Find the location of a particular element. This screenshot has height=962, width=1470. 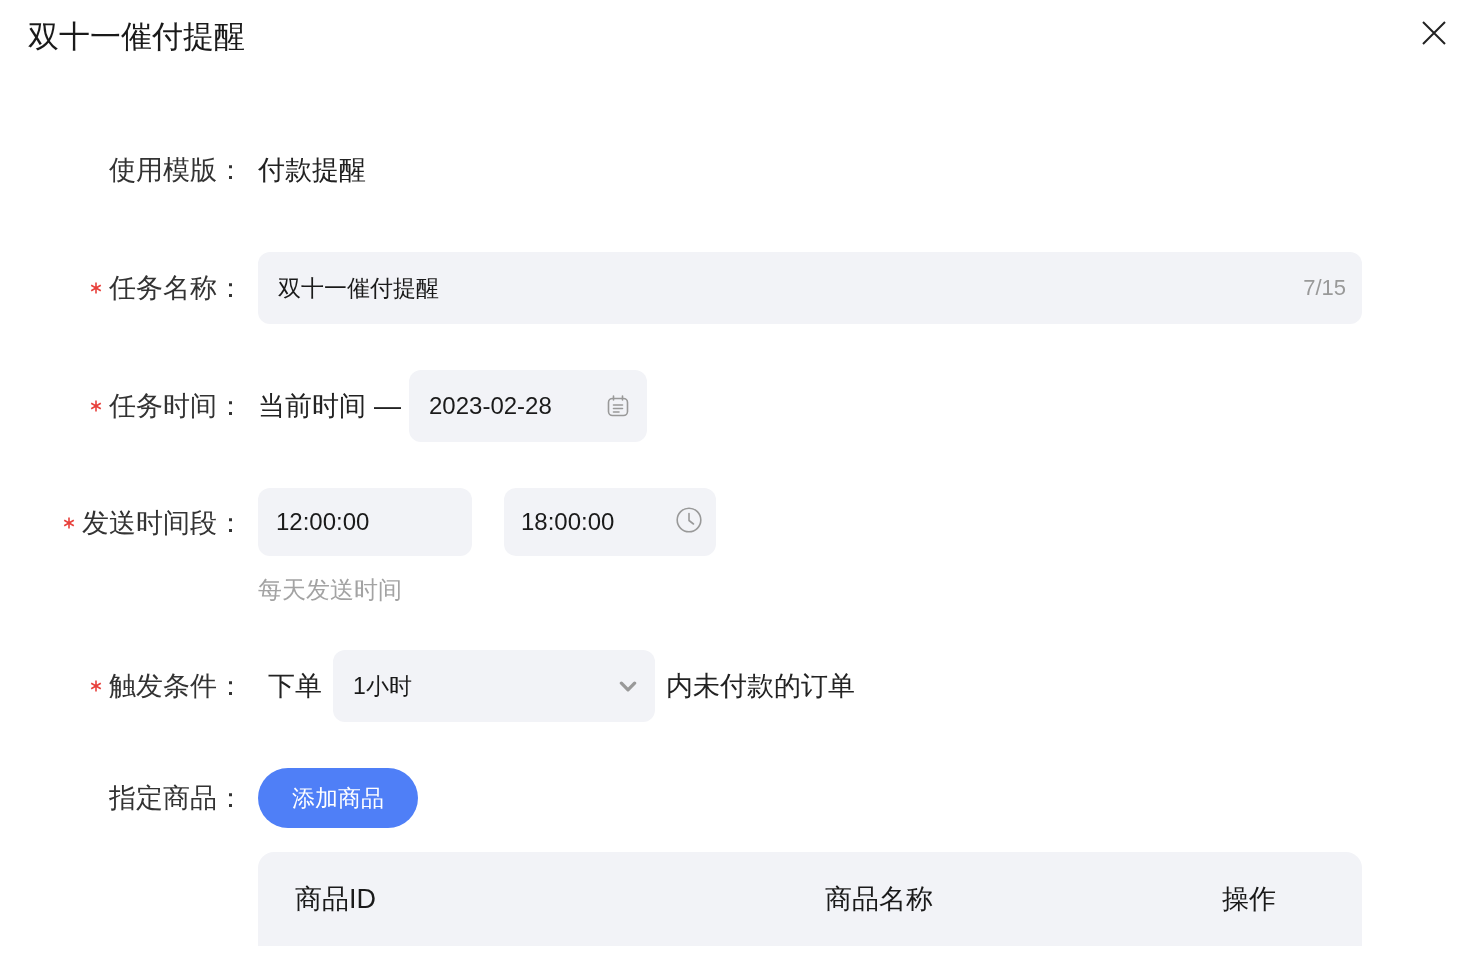

start-time-text: 当前时间 is located at coordinates (312, 406).